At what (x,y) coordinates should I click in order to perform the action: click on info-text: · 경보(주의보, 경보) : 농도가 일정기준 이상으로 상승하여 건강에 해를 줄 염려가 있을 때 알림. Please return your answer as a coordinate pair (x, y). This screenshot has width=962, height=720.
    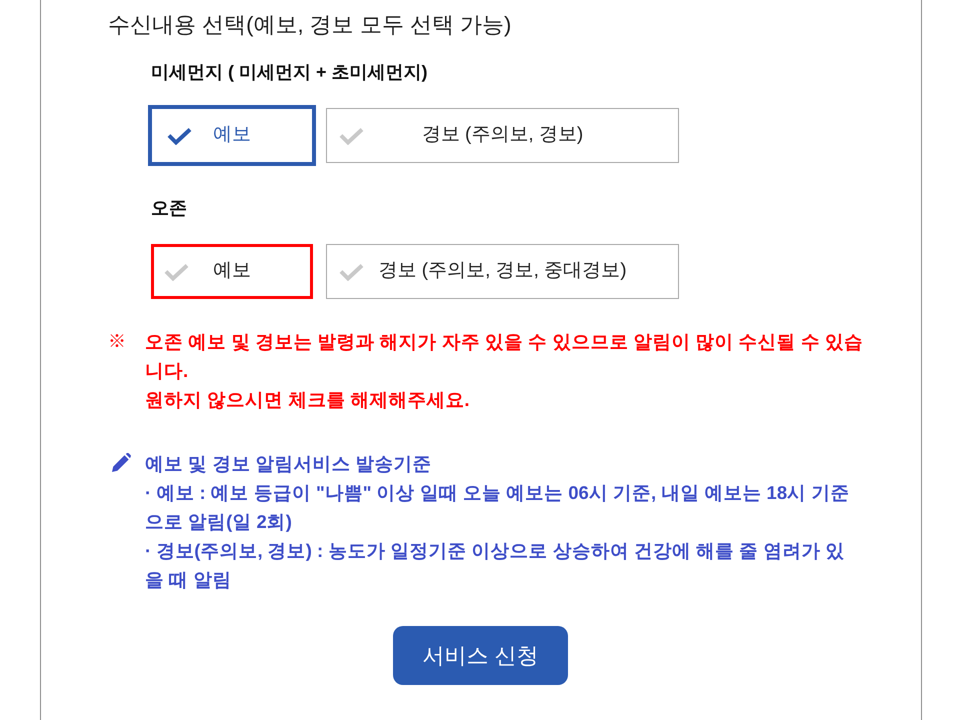
    Looking at the image, I should click on (495, 565).